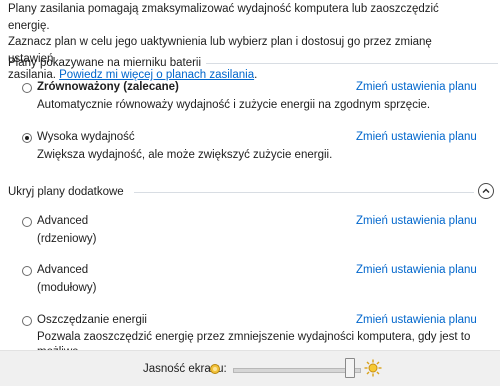  Describe the element at coordinates (67, 239) in the screenshot. I see `plan-advanced-core-description: (rdzeniowy)` at that location.